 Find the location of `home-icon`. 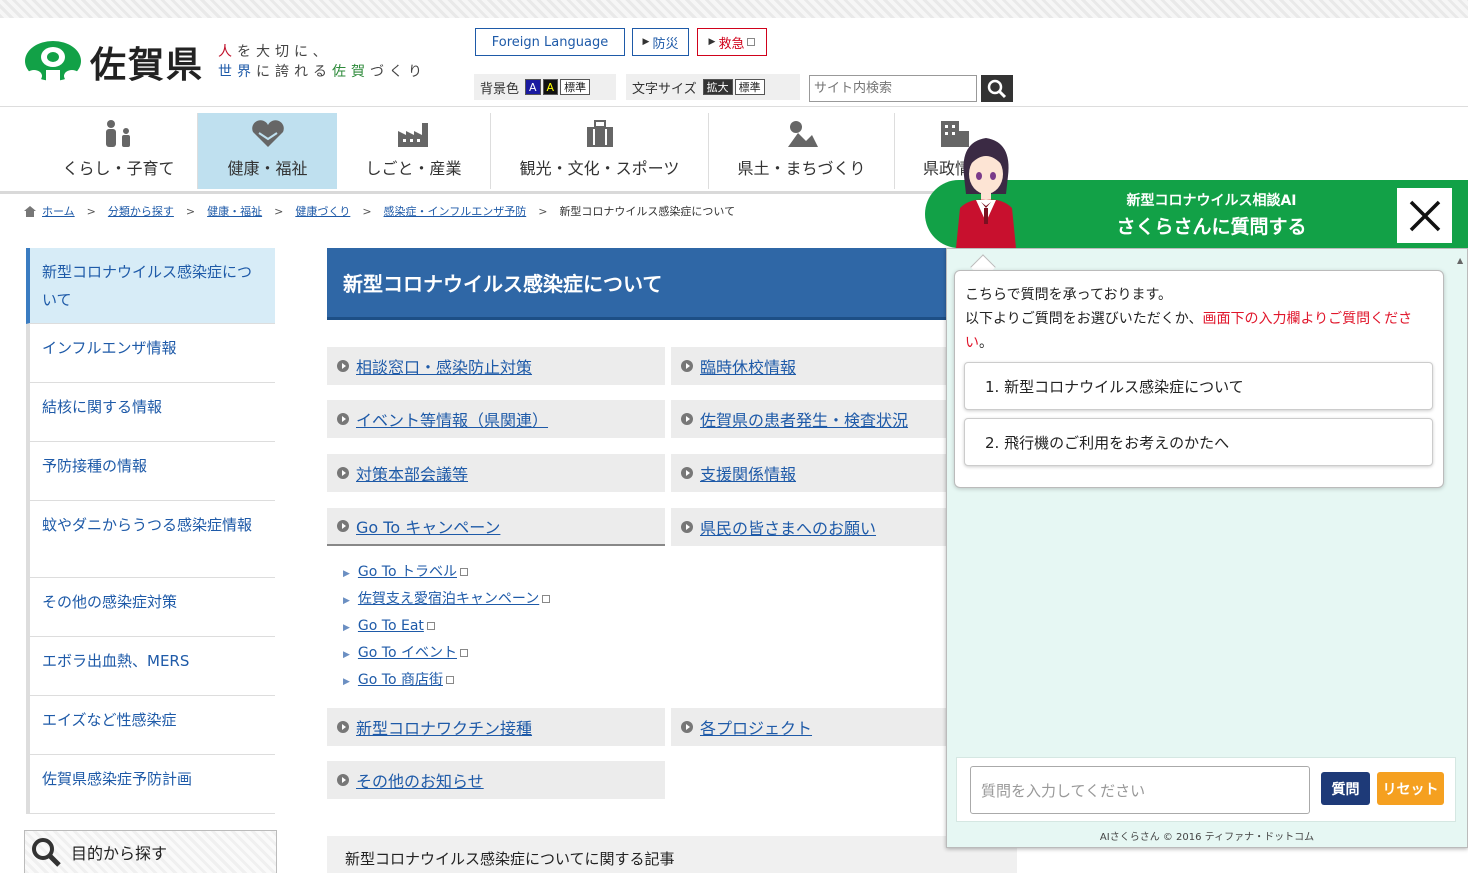

home-icon is located at coordinates (30, 211).